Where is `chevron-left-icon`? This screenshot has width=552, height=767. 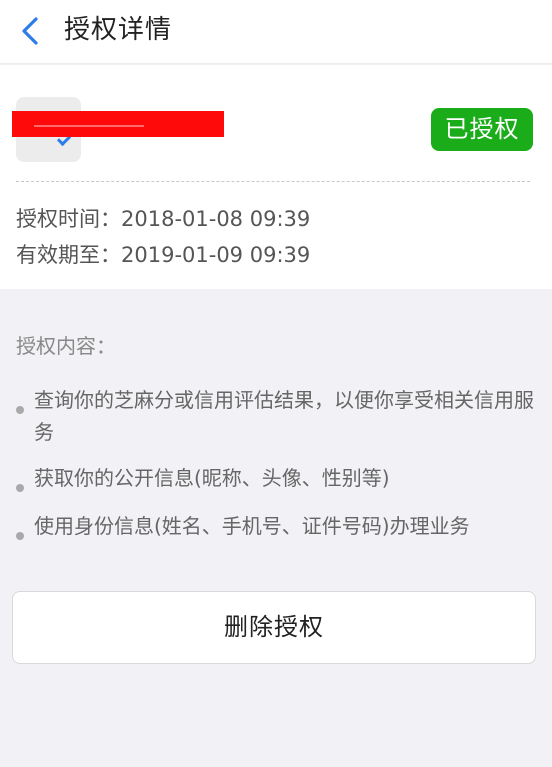 chevron-left-icon is located at coordinates (30, 31).